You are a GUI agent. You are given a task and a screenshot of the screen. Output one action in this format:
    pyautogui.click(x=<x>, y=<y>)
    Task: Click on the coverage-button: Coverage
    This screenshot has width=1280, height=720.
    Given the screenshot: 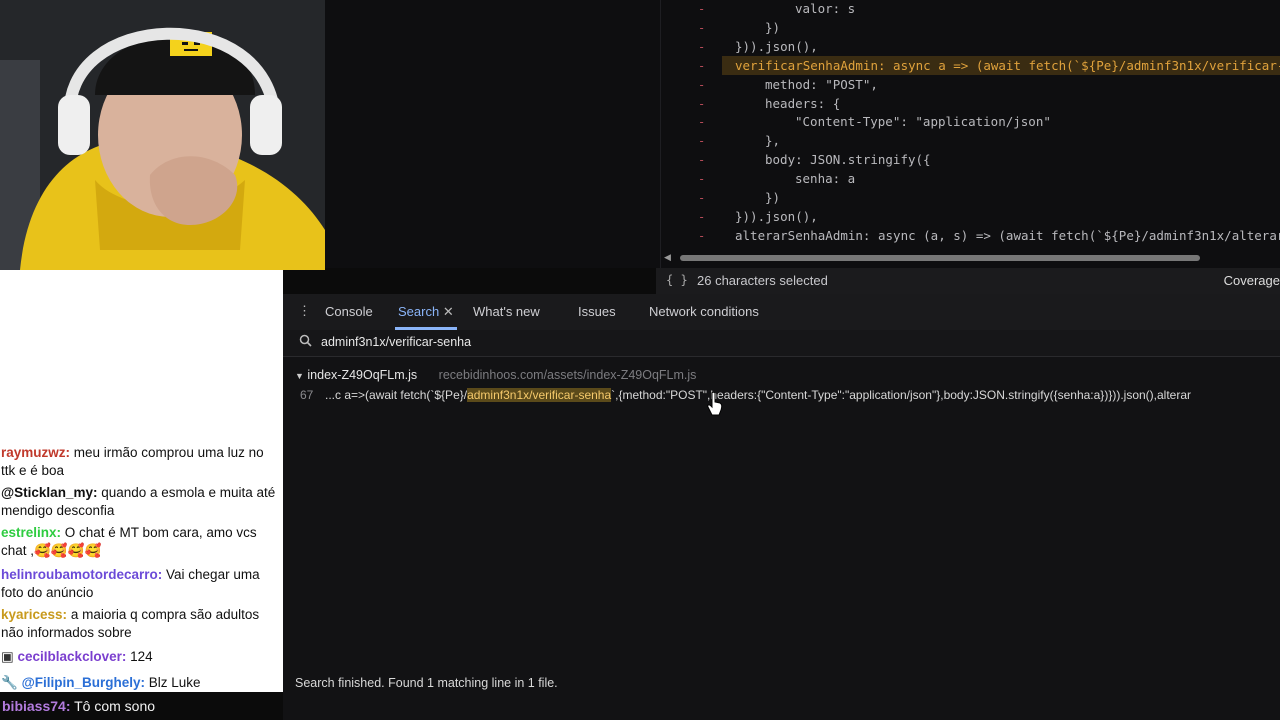 What is the action you would take?
    pyautogui.click(x=1252, y=280)
    